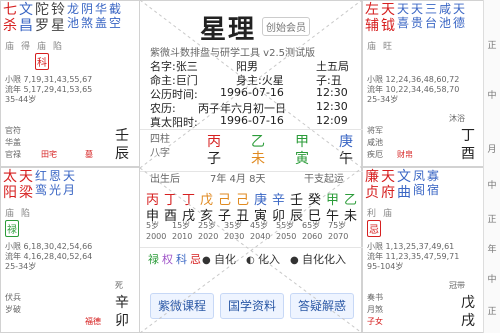 The width and height of the screenshot is (500, 333). I want to click on star-zhen: 贞, so click(372, 193).